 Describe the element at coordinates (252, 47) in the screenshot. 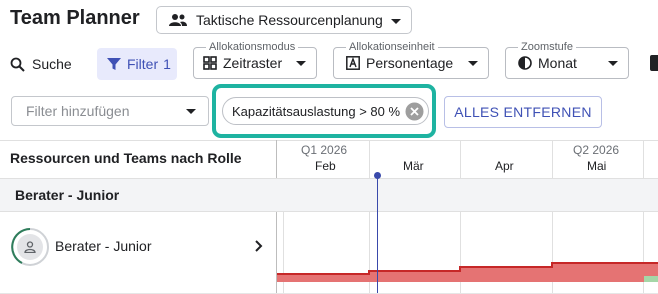

I see `allocation-mode-legend: Allokationsmodus` at that location.